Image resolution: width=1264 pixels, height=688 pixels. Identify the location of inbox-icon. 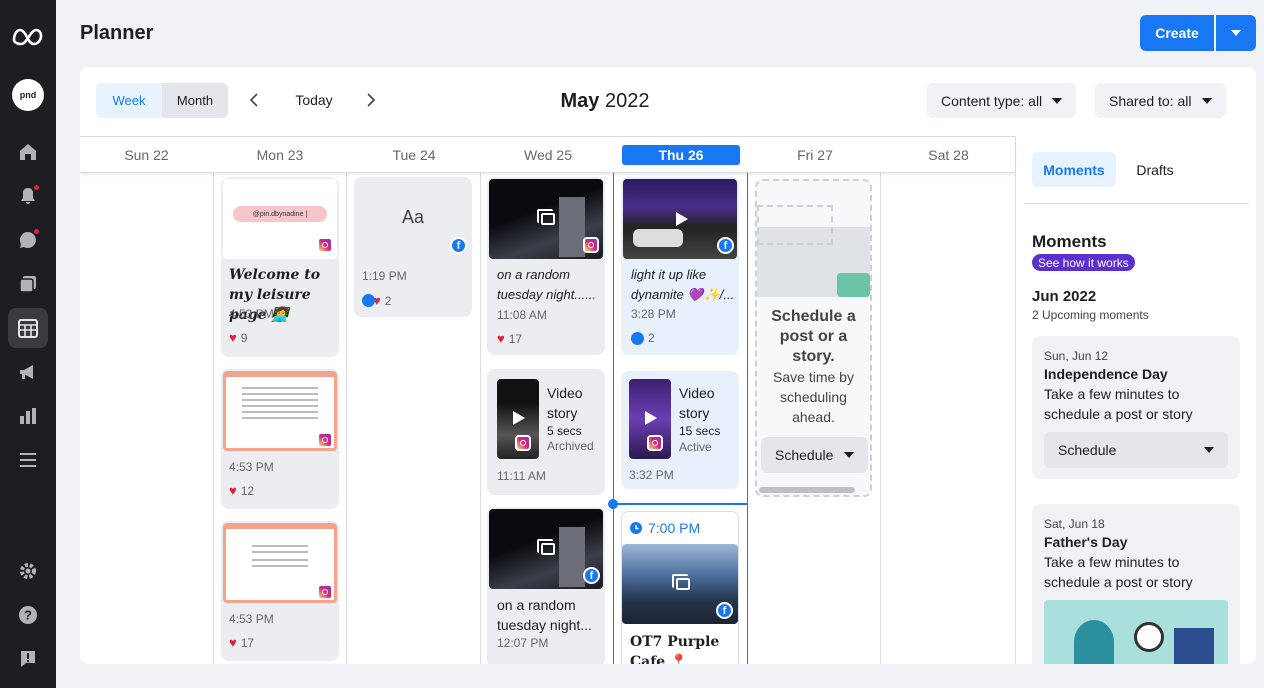
(28, 240).